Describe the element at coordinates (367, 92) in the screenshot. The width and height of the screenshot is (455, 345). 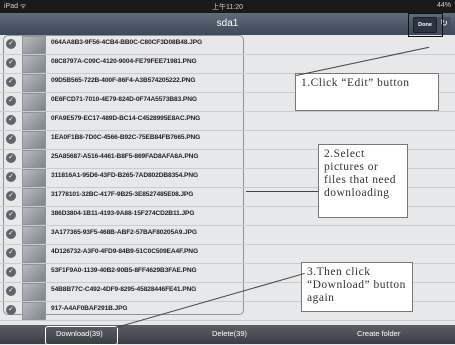
I see `annotation-step1: 1.Click “Edit” button` at that location.